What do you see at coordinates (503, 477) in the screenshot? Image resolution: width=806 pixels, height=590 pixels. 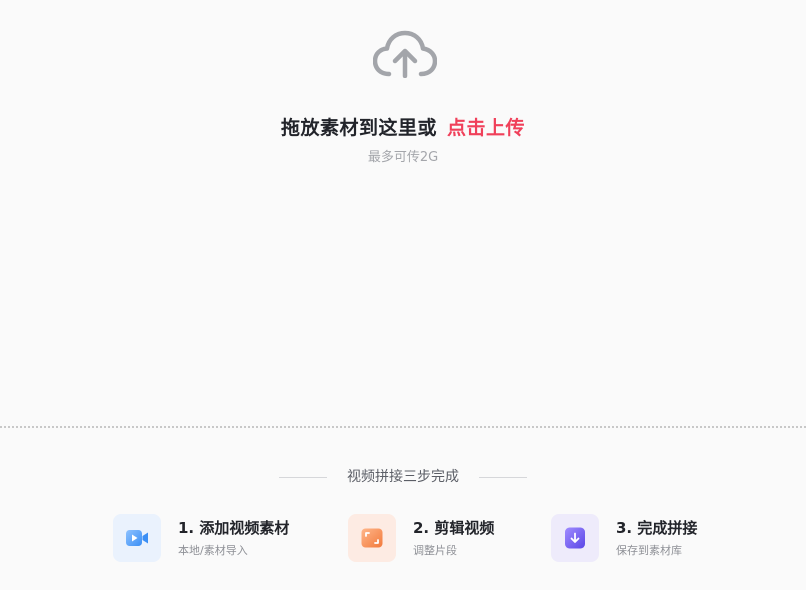 I see `heading-line-right` at bounding box center [503, 477].